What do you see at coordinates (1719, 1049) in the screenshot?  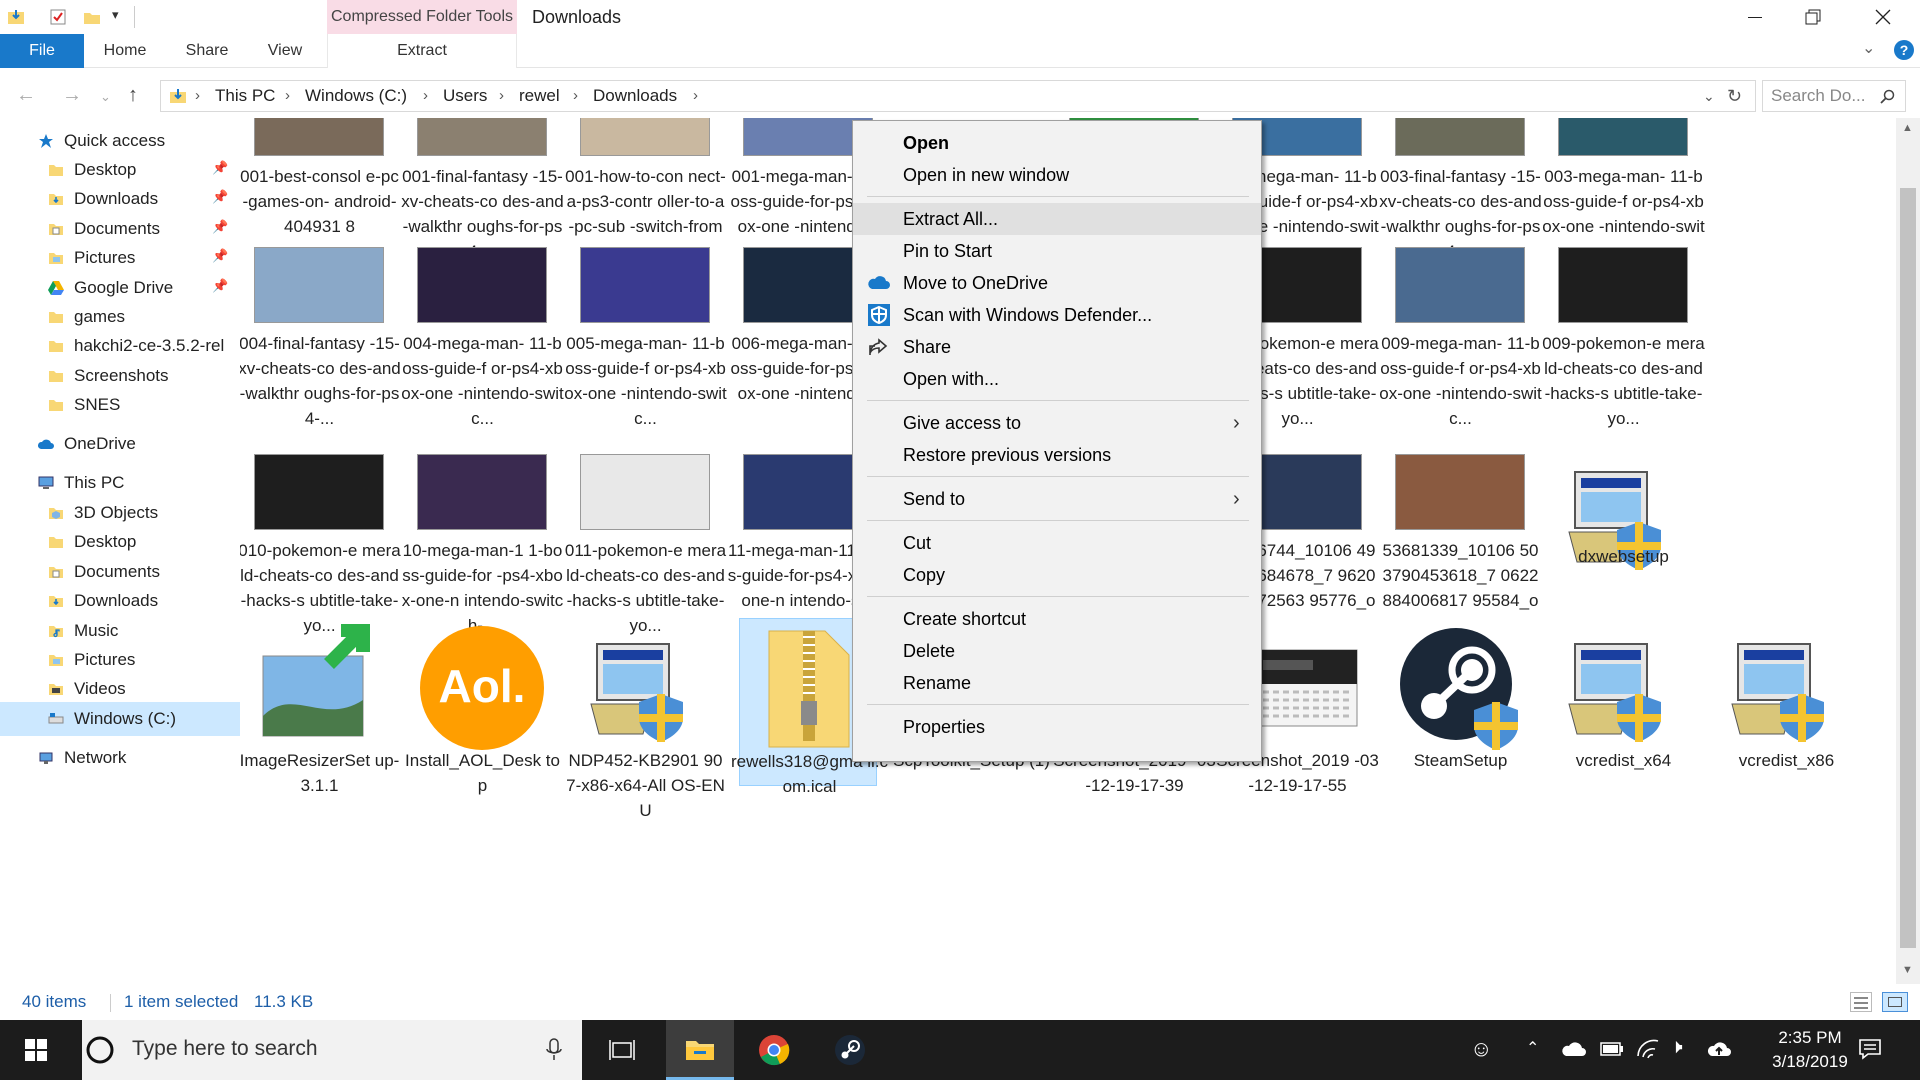 I see `upload-cloud-icon` at bounding box center [1719, 1049].